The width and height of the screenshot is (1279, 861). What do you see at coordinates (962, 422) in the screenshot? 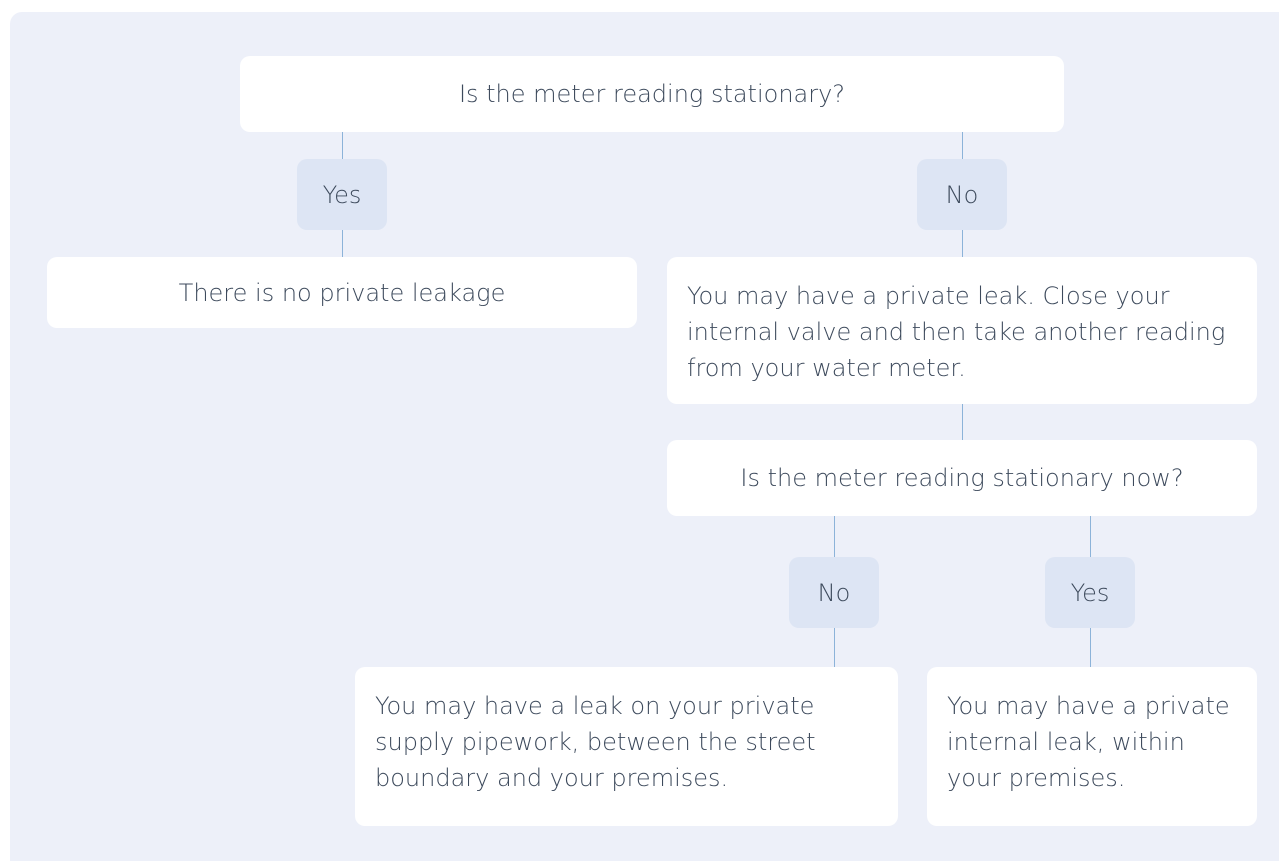
I see `connector-result-q2` at bounding box center [962, 422].